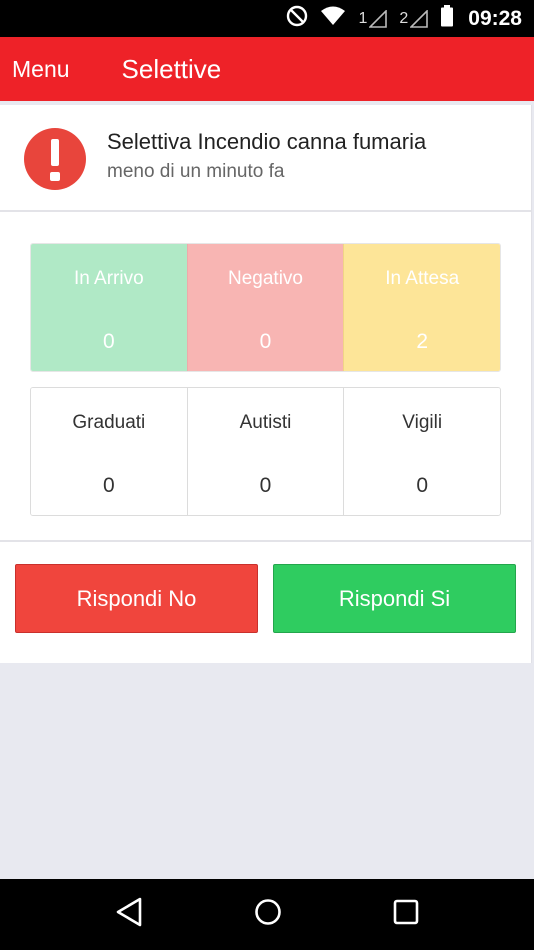 Image resolution: width=534 pixels, height=950 pixels. Describe the element at coordinates (447, 18) in the screenshot. I see `battery-icon` at that location.